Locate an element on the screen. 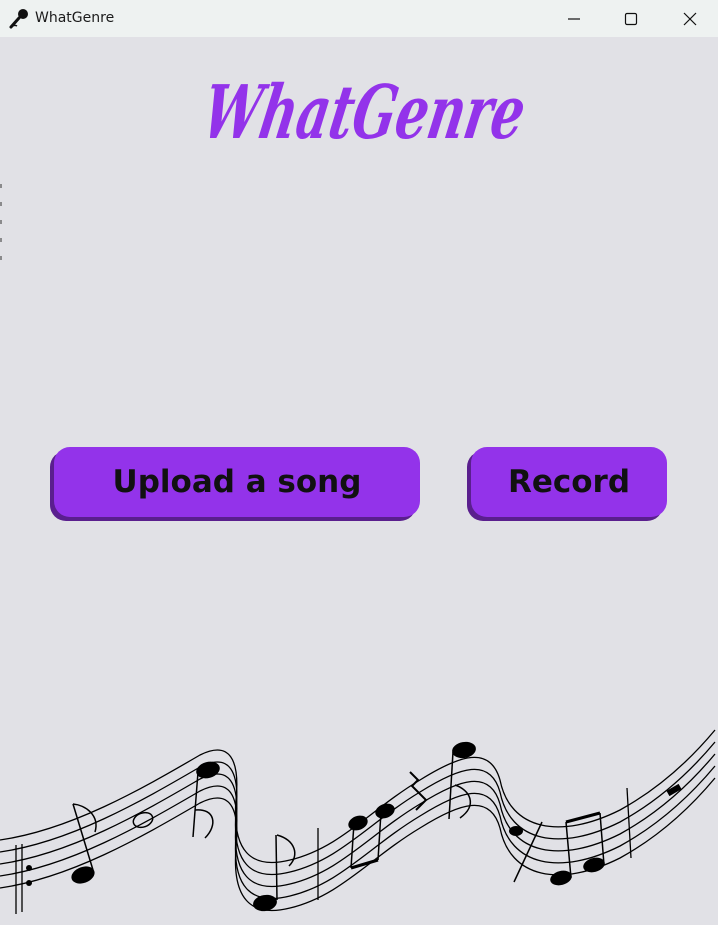 The height and width of the screenshot is (925, 718). close-icon is located at coordinates (690, 18).